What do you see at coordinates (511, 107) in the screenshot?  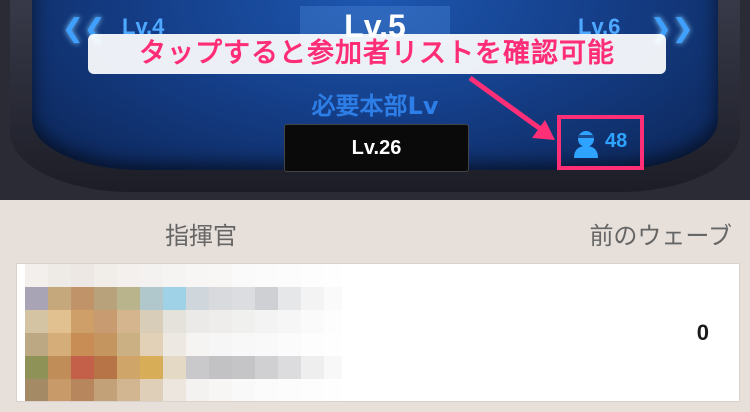 I see `annotation-arrow-icon` at bounding box center [511, 107].